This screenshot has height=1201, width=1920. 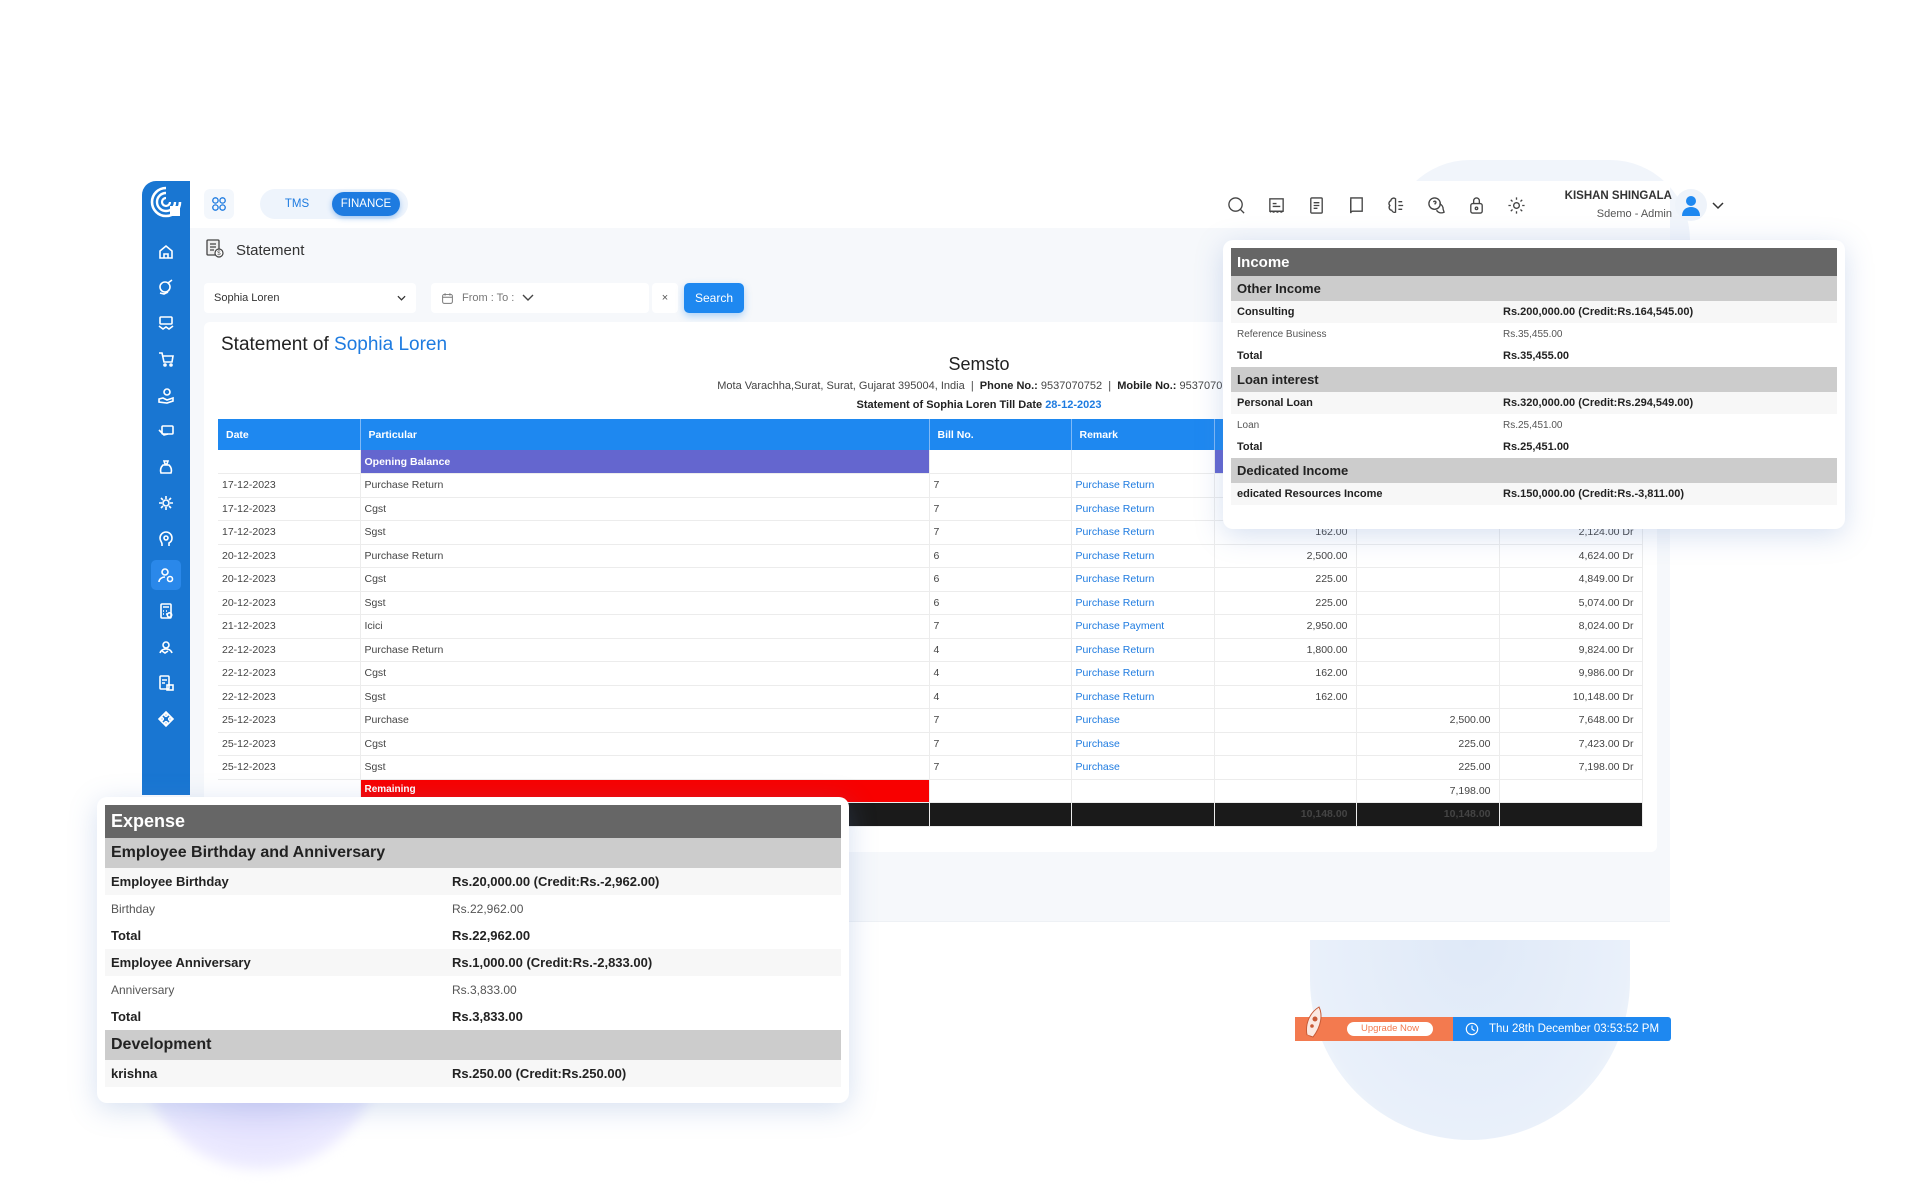 I want to click on calendar-icon, so click(x=447, y=298).